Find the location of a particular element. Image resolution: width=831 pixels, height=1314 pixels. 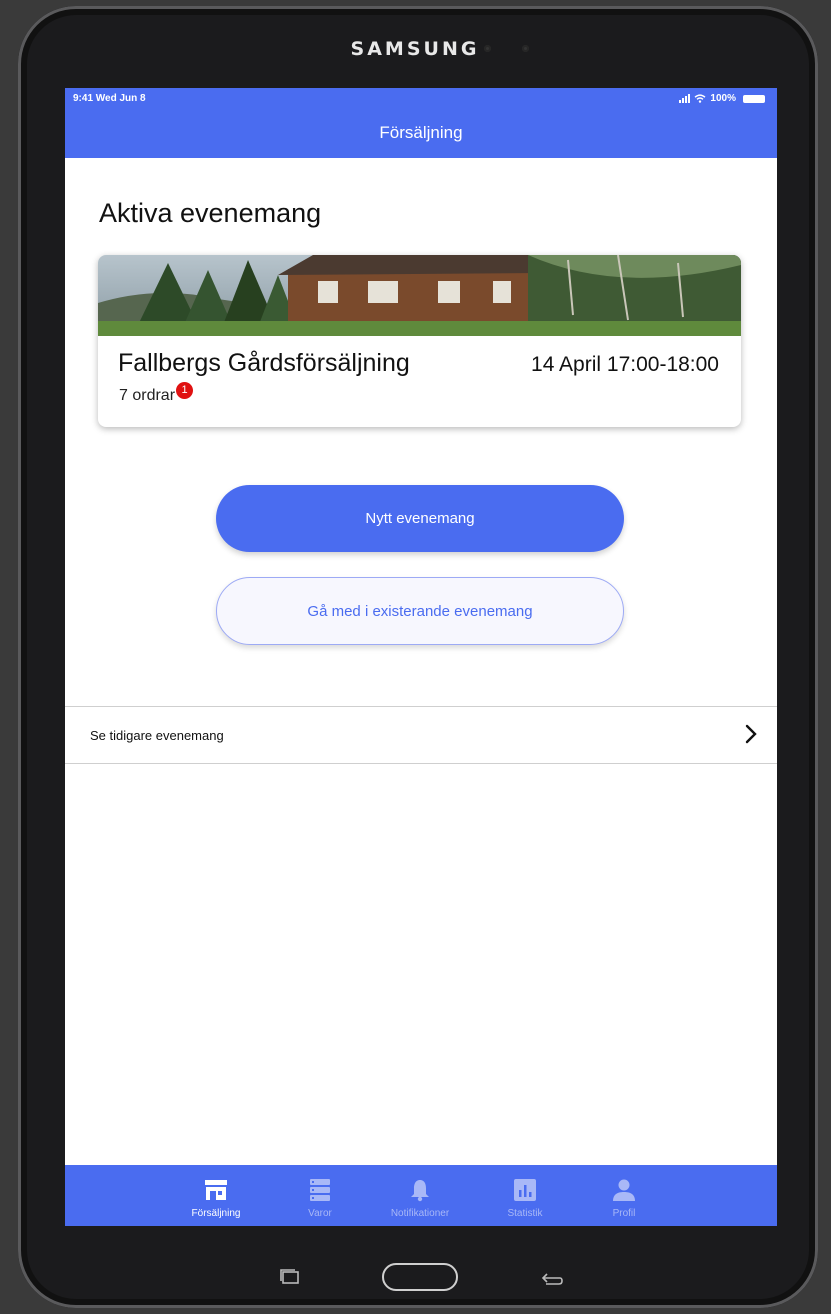

notification-badge: 1 is located at coordinates (185, 390).